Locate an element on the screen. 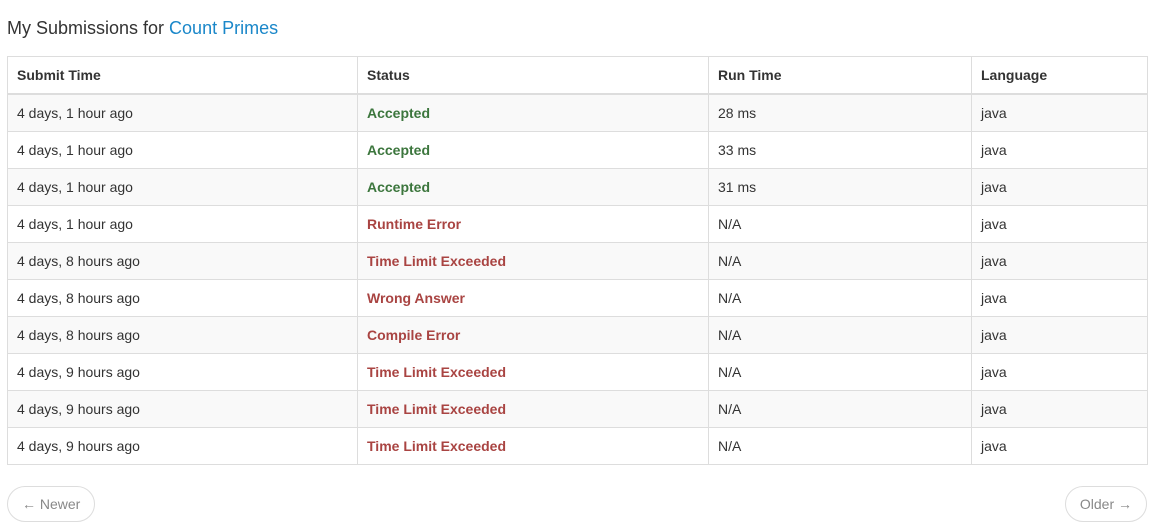  table-row: 4 days, 8 hours ago Compile Error N/A java is located at coordinates (577, 335).